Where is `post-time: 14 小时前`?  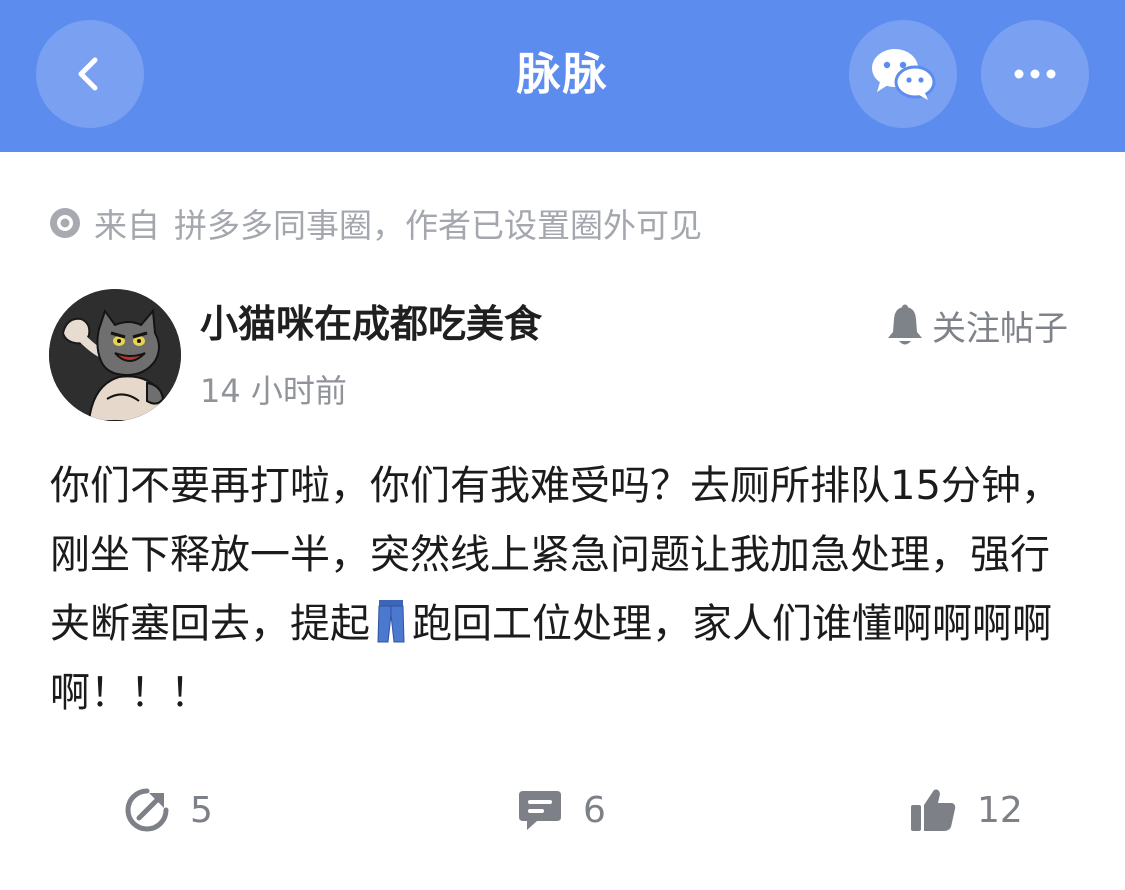
post-time: 14 小时前 is located at coordinates (273, 391).